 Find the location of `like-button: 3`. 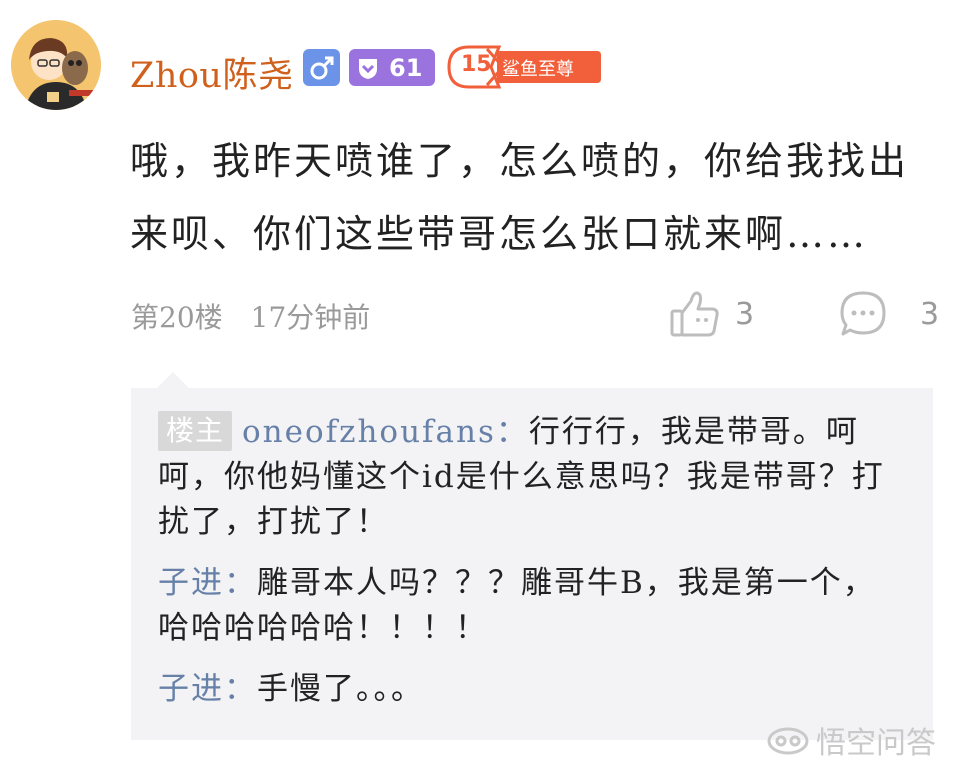

like-button: 3 is located at coordinates (711, 314).